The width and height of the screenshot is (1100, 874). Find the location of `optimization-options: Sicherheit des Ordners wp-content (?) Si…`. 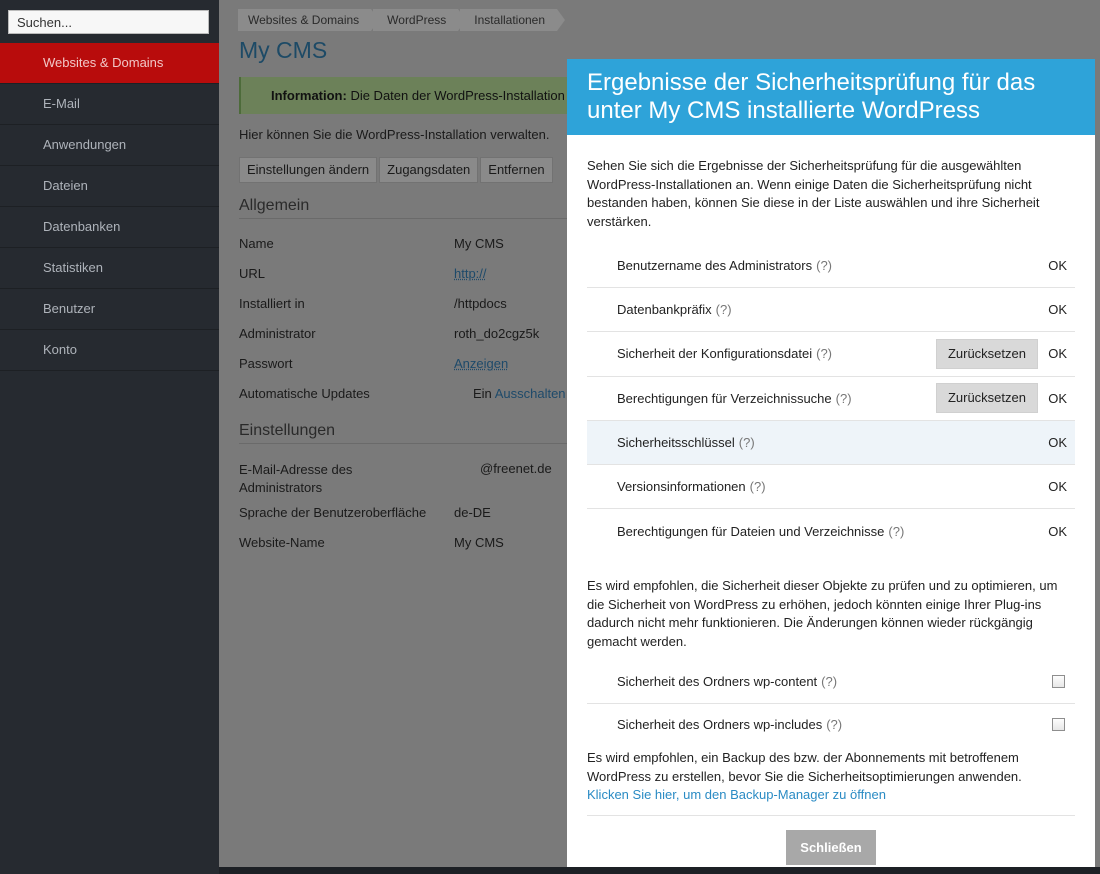

optimization-options: Sicherheit des Ordners wp-content (?) Si… is located at coordinates (831, 702).